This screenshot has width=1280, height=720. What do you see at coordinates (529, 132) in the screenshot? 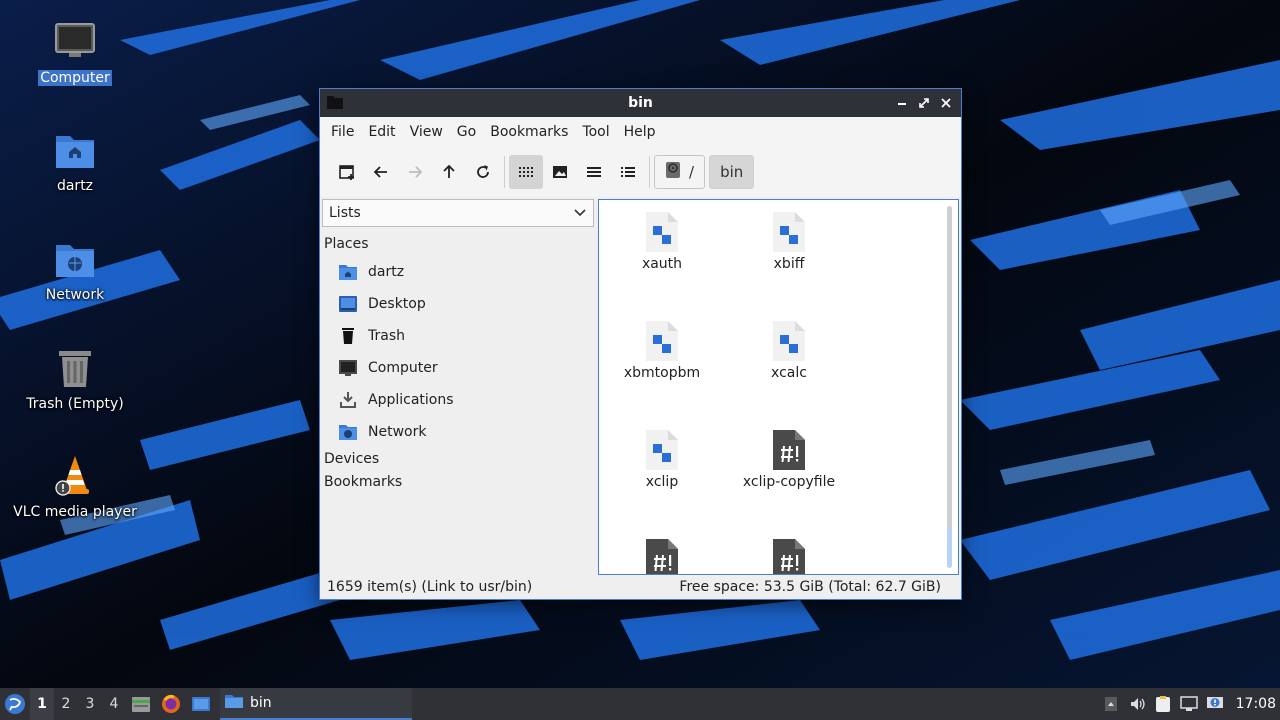
I see `menu-bookmarks: Bookmarks` at bounding box center [529, 132].